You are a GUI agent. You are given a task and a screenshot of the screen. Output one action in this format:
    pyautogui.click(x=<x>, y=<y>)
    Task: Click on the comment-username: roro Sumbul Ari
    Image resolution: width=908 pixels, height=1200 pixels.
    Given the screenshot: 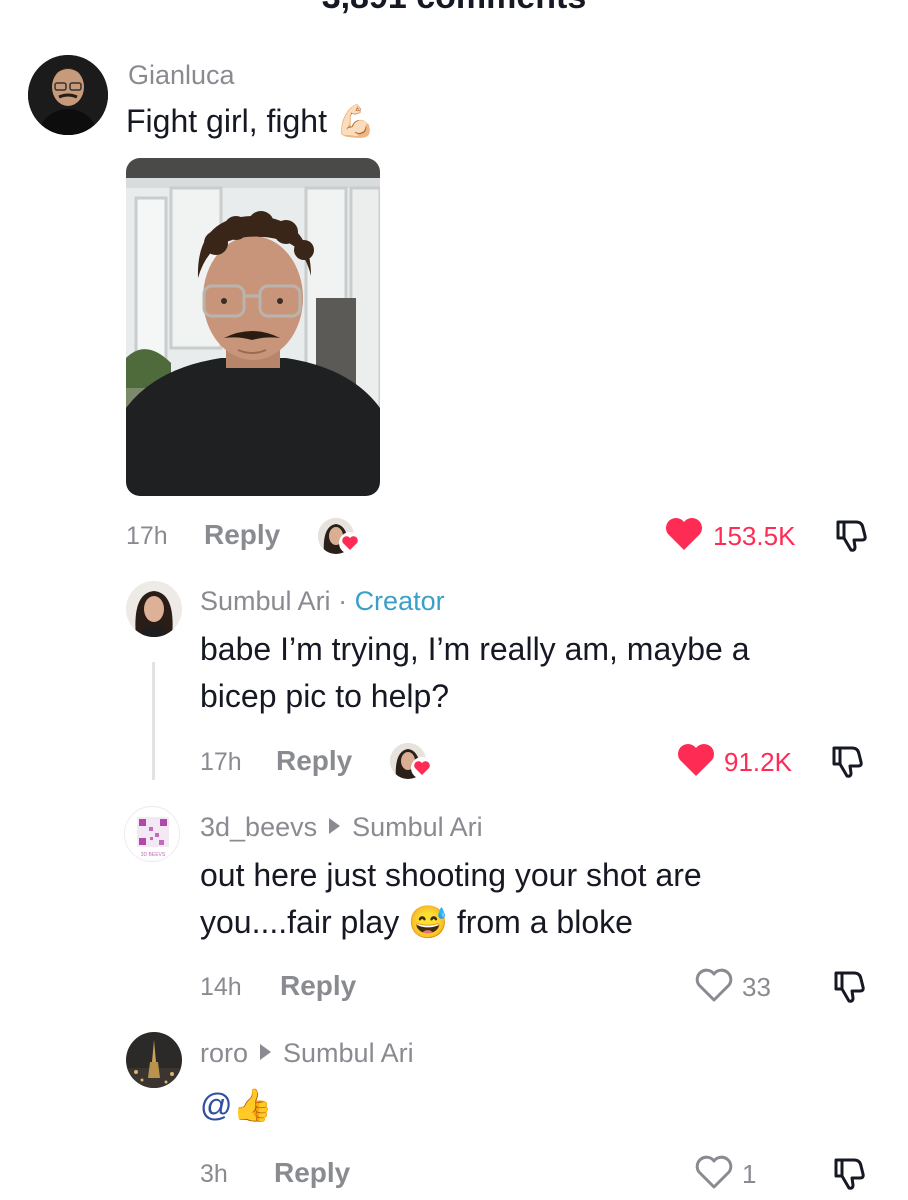 What is the action you would take?
    pyautogui.click(x=307, y=1053)
    